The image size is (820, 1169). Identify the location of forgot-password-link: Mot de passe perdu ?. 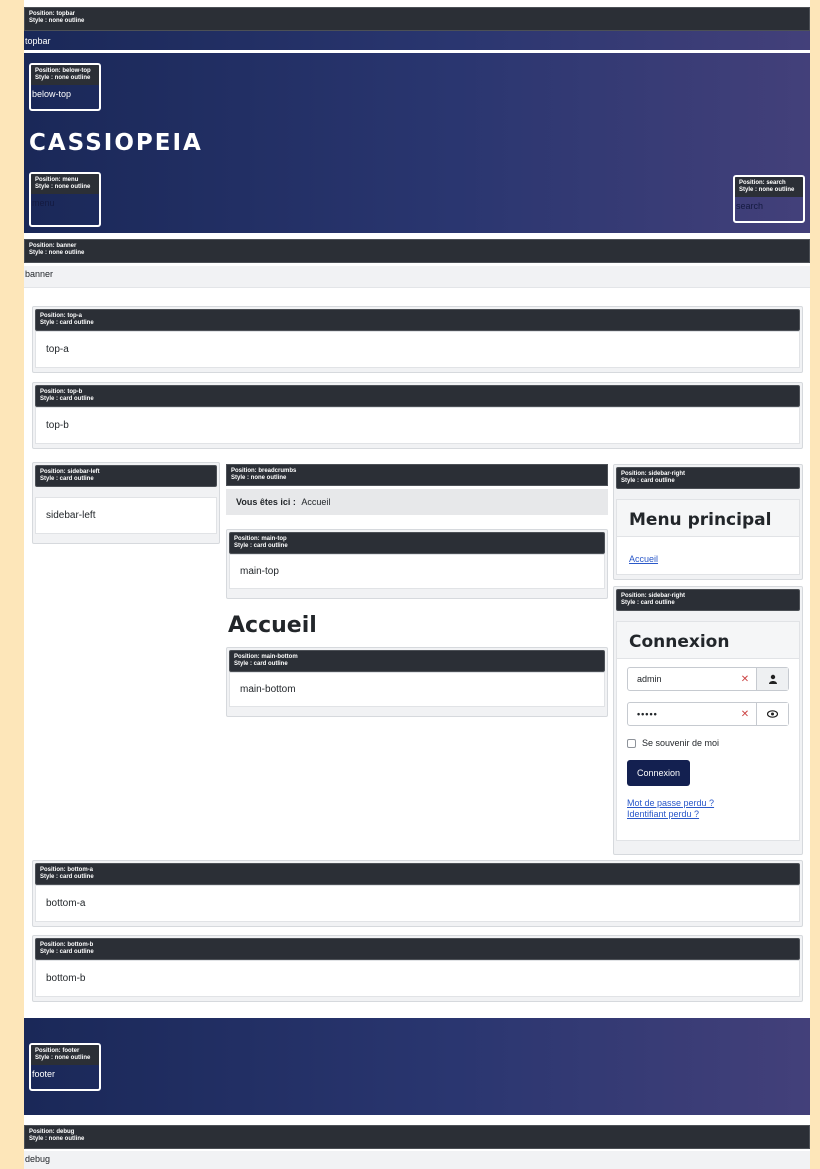
(708, 803).